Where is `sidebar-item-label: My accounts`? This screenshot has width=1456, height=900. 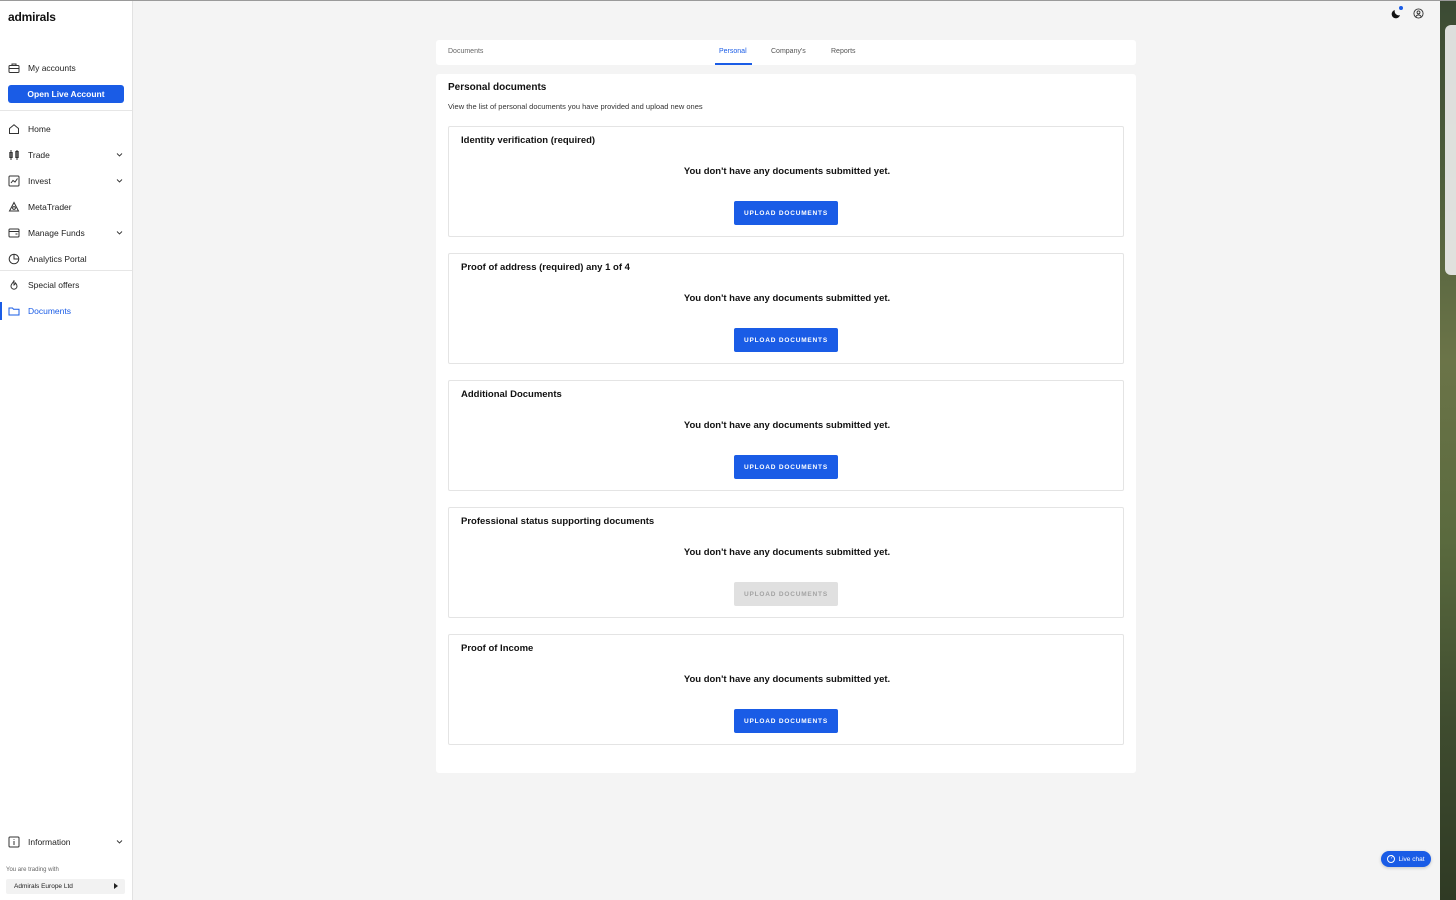 sidebar-item-label: My accounts is located at coordinates (52, 68).